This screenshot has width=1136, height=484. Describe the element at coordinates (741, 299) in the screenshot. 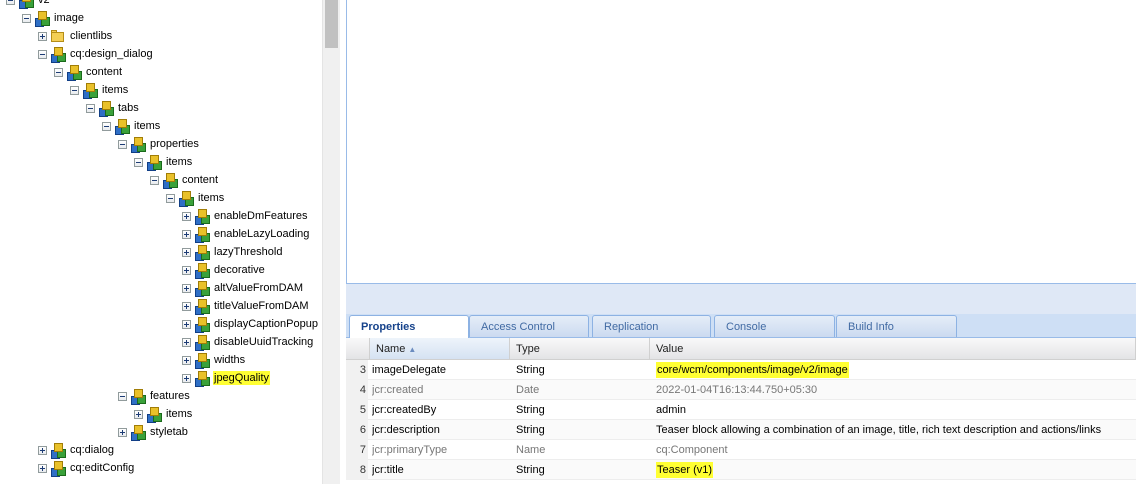

I see `panel-splitter` at that location.